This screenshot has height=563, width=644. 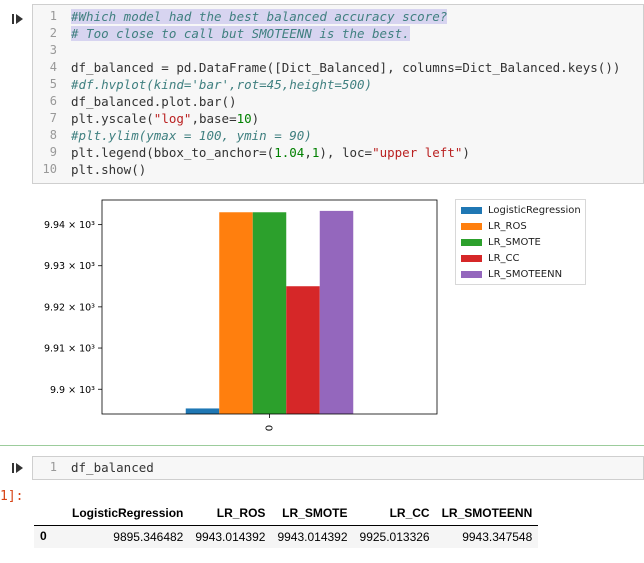 What do you see at coordinates (72, 390) in the screenshot?
I see `y-tick-label: 9.9 × 10³` at bounding box center [72, 390].